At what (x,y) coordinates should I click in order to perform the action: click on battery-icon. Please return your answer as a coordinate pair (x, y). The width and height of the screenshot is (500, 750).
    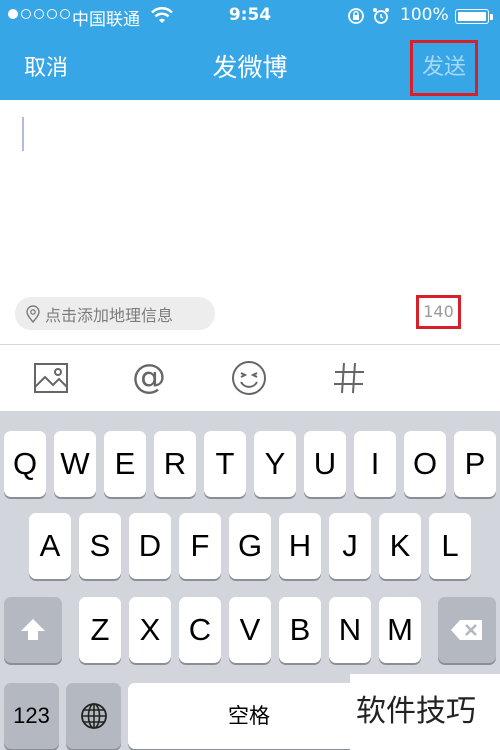
    Looking at the image, I should click on (474, 16).